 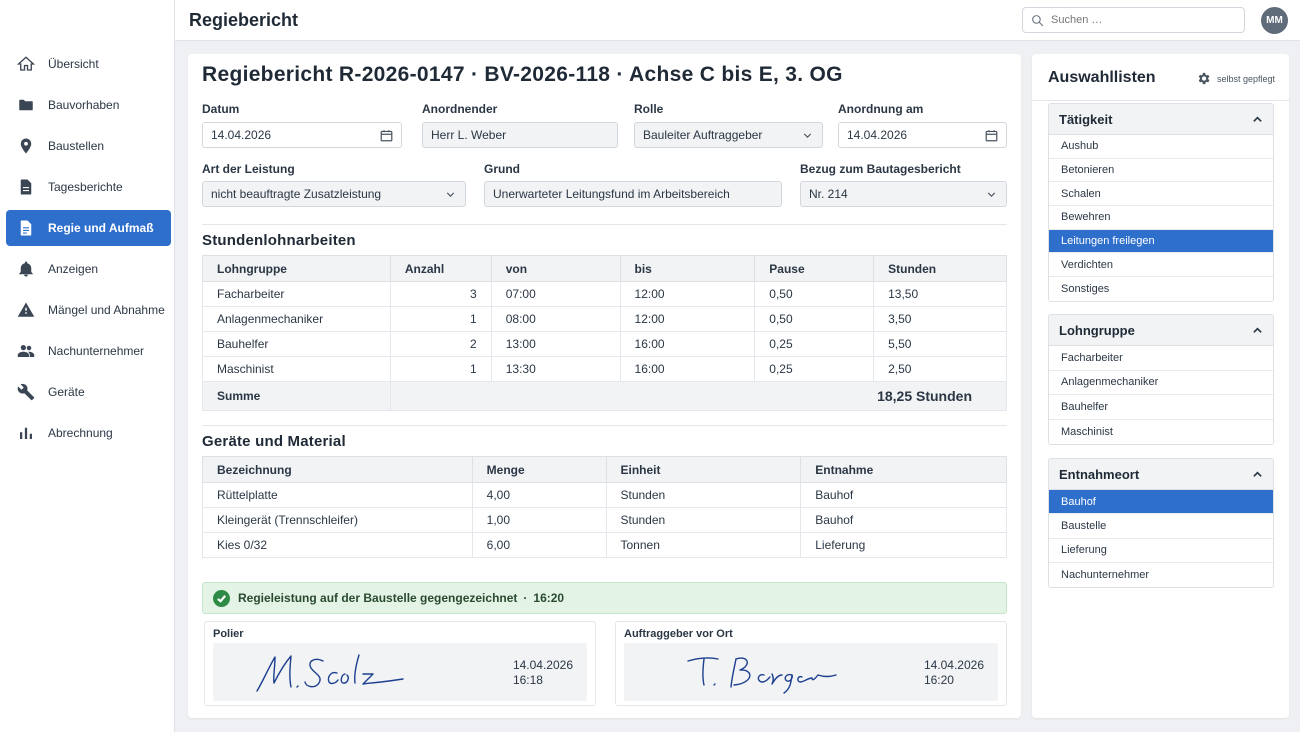 What do you see at coordinates (1274, 20) in the screenshot?
I see `avatar: MM` at bounding box center [1274, 20].